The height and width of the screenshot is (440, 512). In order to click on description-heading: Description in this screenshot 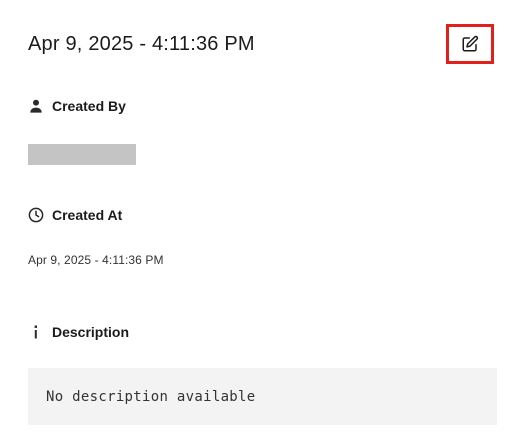, I will do `click(78, 332)`.